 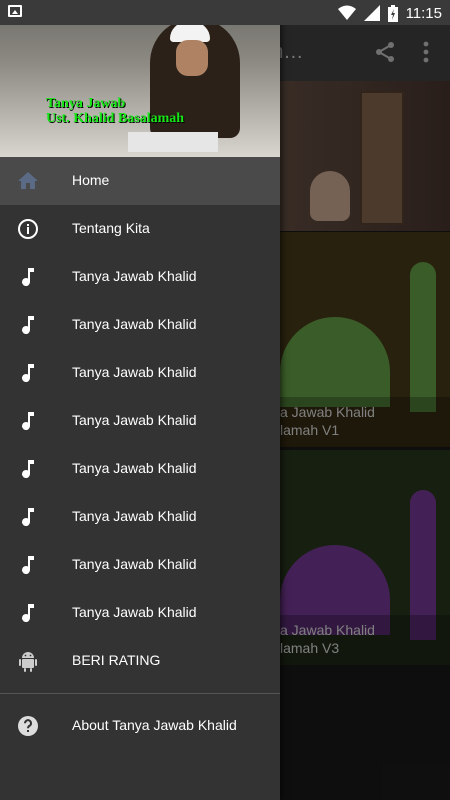 I want to click on battery-icon, so click(x=392, y=13).